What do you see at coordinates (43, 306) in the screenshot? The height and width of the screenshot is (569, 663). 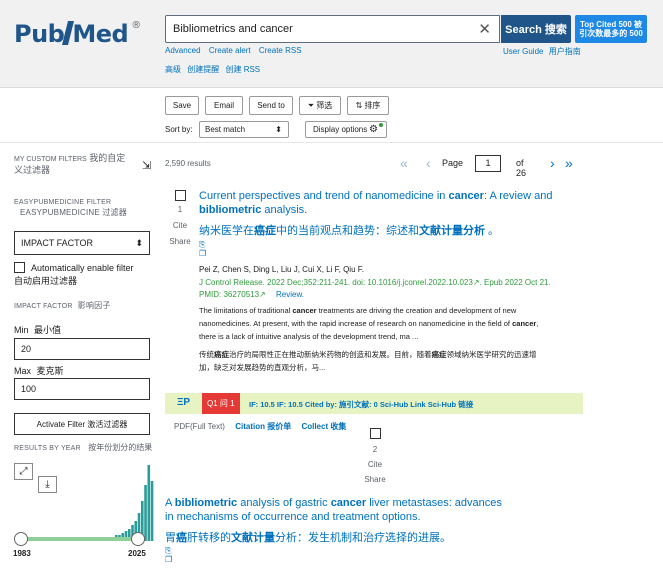 I see `impact-factor-label: IMPACT FACTOR` at bounding box center [43, 306].